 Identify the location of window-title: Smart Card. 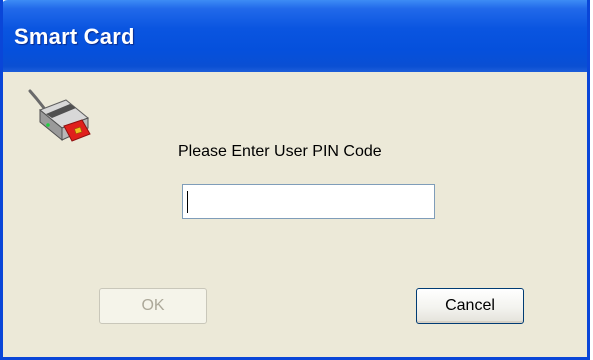
(74, 36).